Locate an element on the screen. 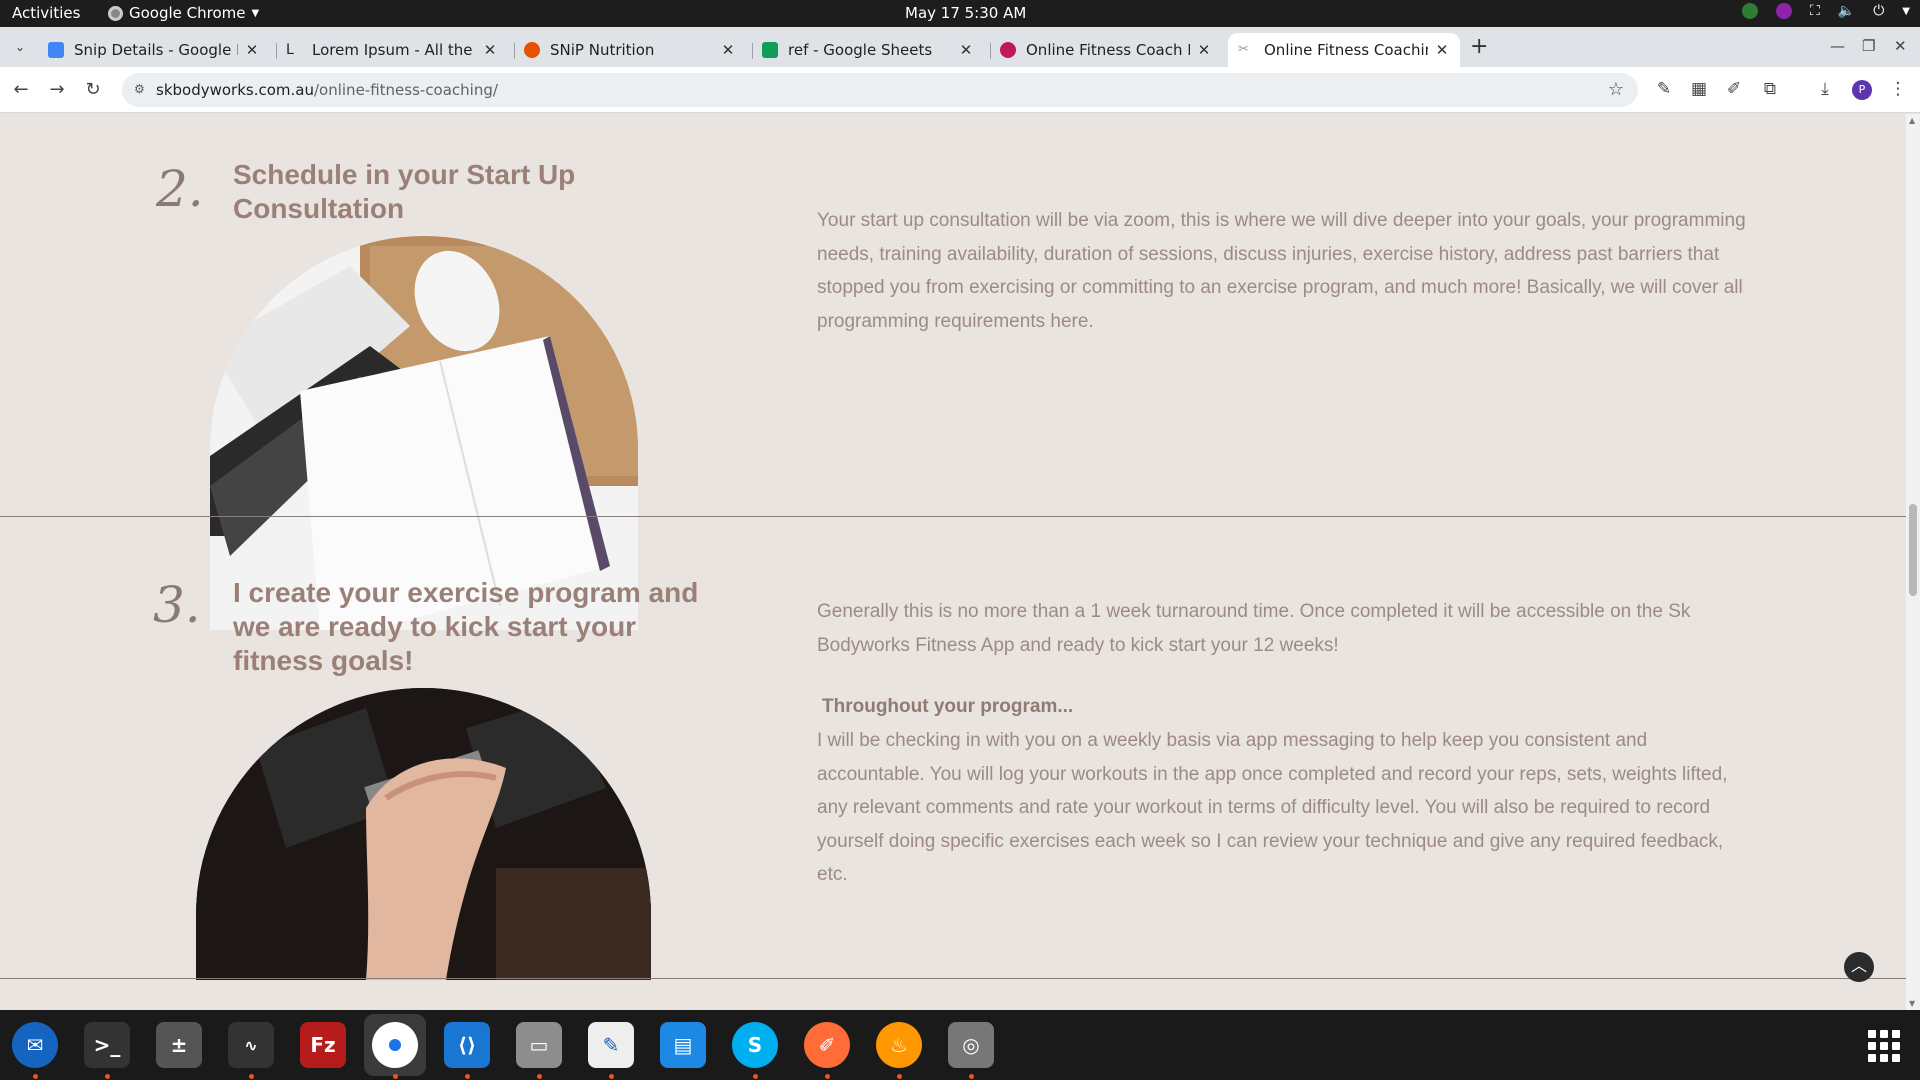 The image size is (1920, 1080). tab-title: ref - Google Sheets is located at coordinates (860, 50).